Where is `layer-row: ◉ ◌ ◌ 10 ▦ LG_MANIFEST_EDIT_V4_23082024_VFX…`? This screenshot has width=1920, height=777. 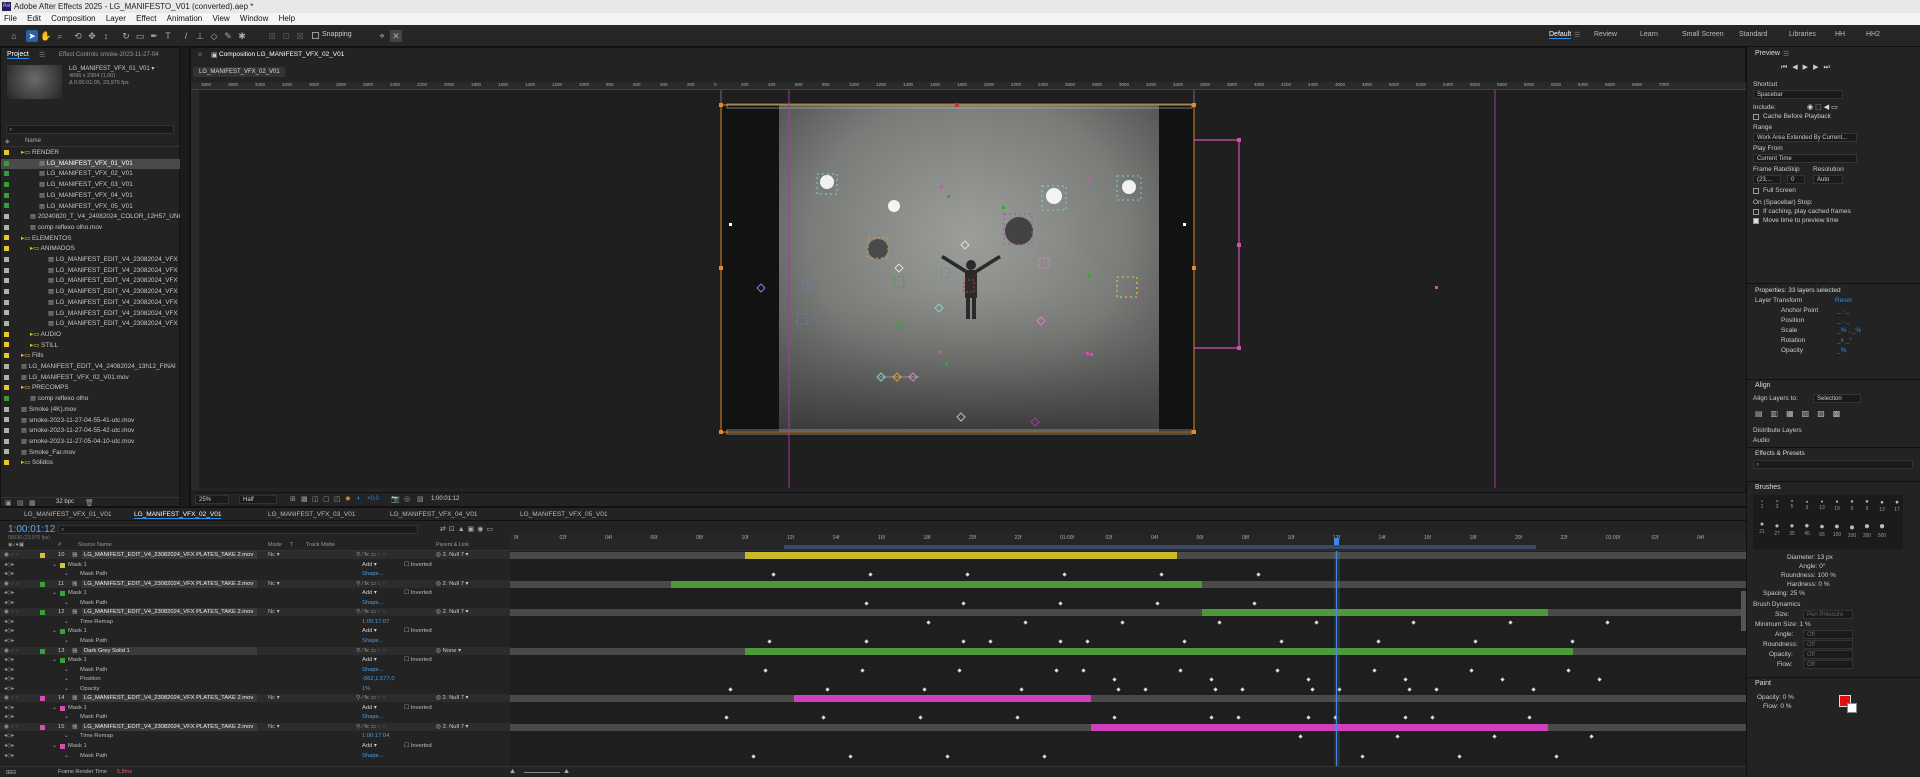 layer-row: ◉ ◌ ◌ 10 ▦ LG_MANIFEST_EDIT_V4_23082024_VFX… is located at coordinates (255, 555).